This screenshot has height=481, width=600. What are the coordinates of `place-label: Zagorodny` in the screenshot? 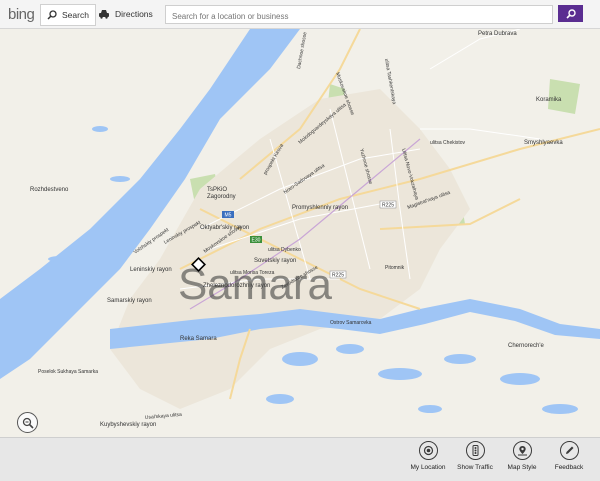 It's located at (221, 197).